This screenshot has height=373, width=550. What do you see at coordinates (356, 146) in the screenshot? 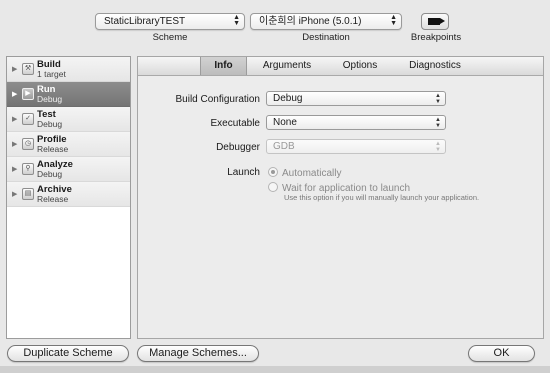
I see `debugger-popup: GDB ▲ ▼` at bounding box center [356, 146].